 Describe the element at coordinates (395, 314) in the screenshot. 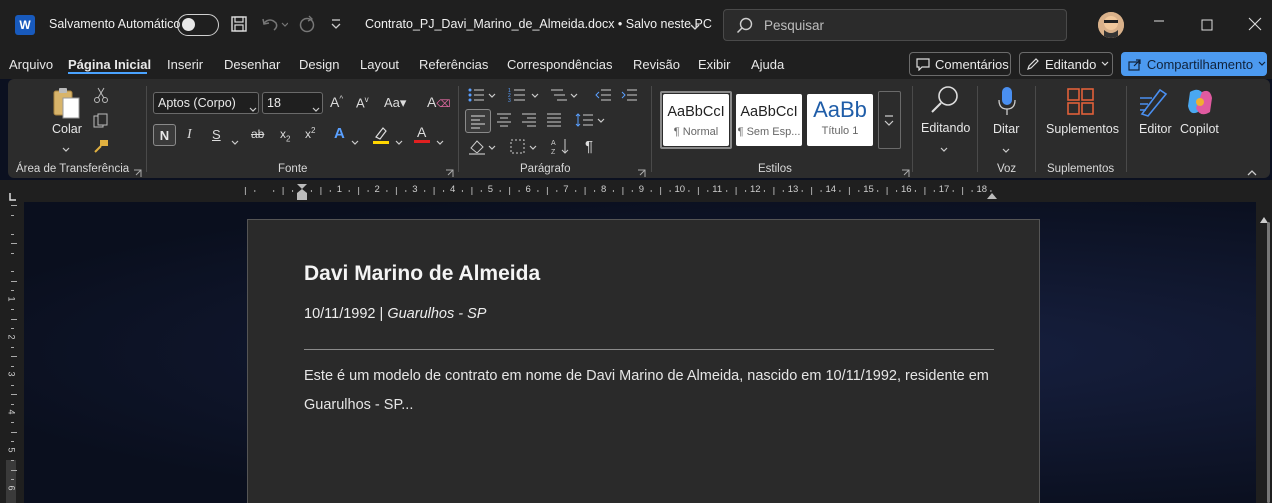

I see `document-info-line: 10/11/1992 | Guarulhos - SP` at that location.